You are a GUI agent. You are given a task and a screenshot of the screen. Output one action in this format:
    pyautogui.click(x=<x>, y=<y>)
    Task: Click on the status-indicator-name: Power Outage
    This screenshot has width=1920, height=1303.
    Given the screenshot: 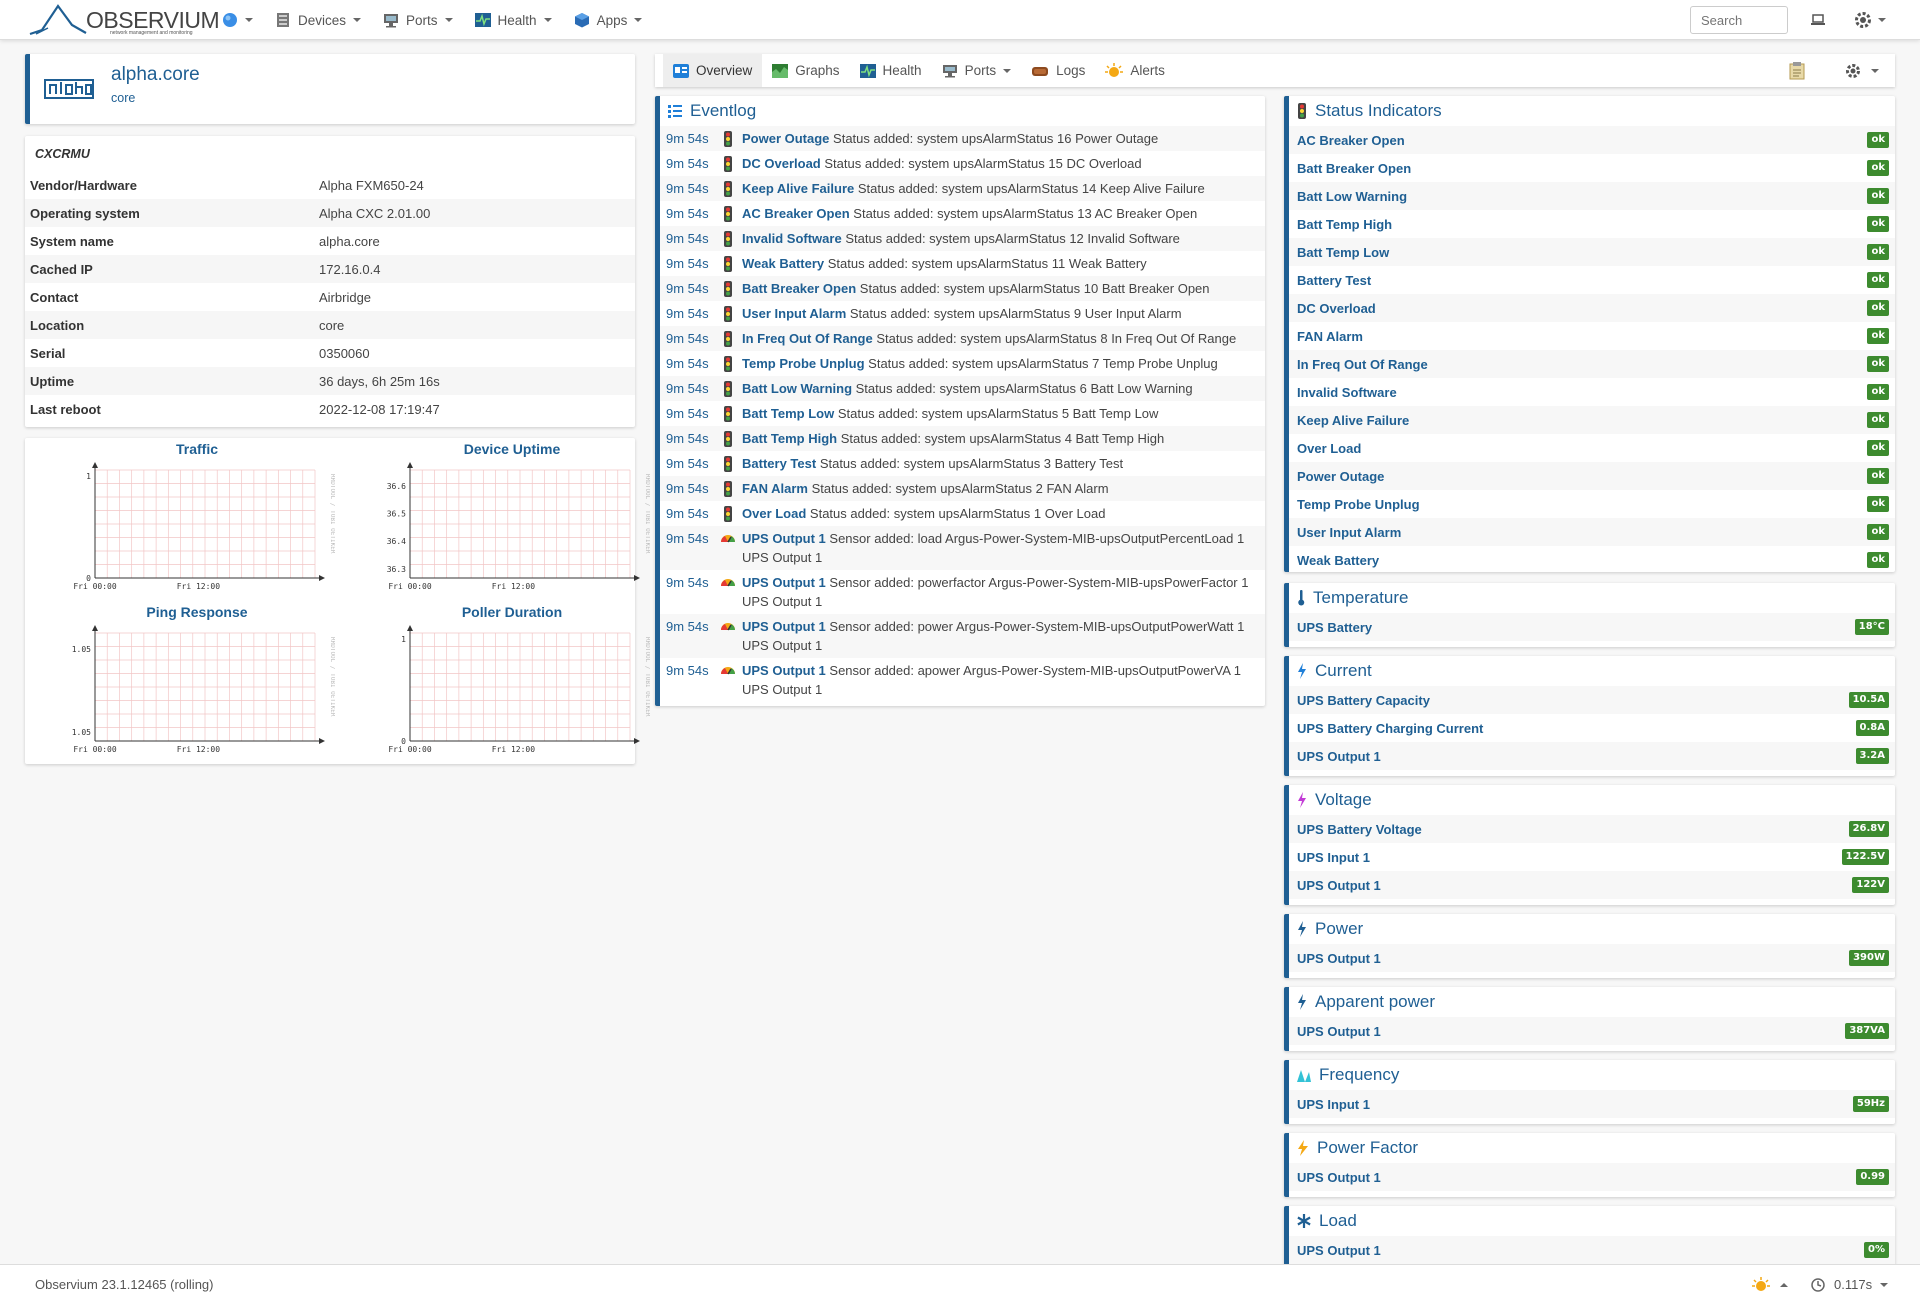 What is the action you would take?
    pyautogui.click(x=1340, y=476)
    